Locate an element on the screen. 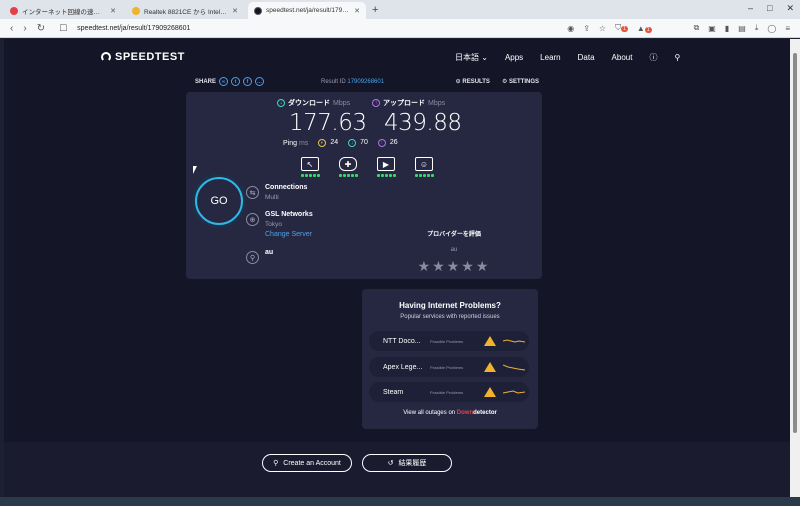 This screenshot has width=800, height=506. results-link: ⊙ RESULTS is located at coordinates (473, 81).